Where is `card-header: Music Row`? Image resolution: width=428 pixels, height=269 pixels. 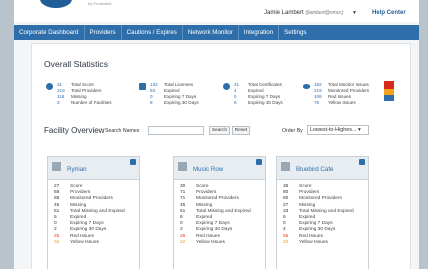
card-header: Music Row is located at coordinates (219, 168).